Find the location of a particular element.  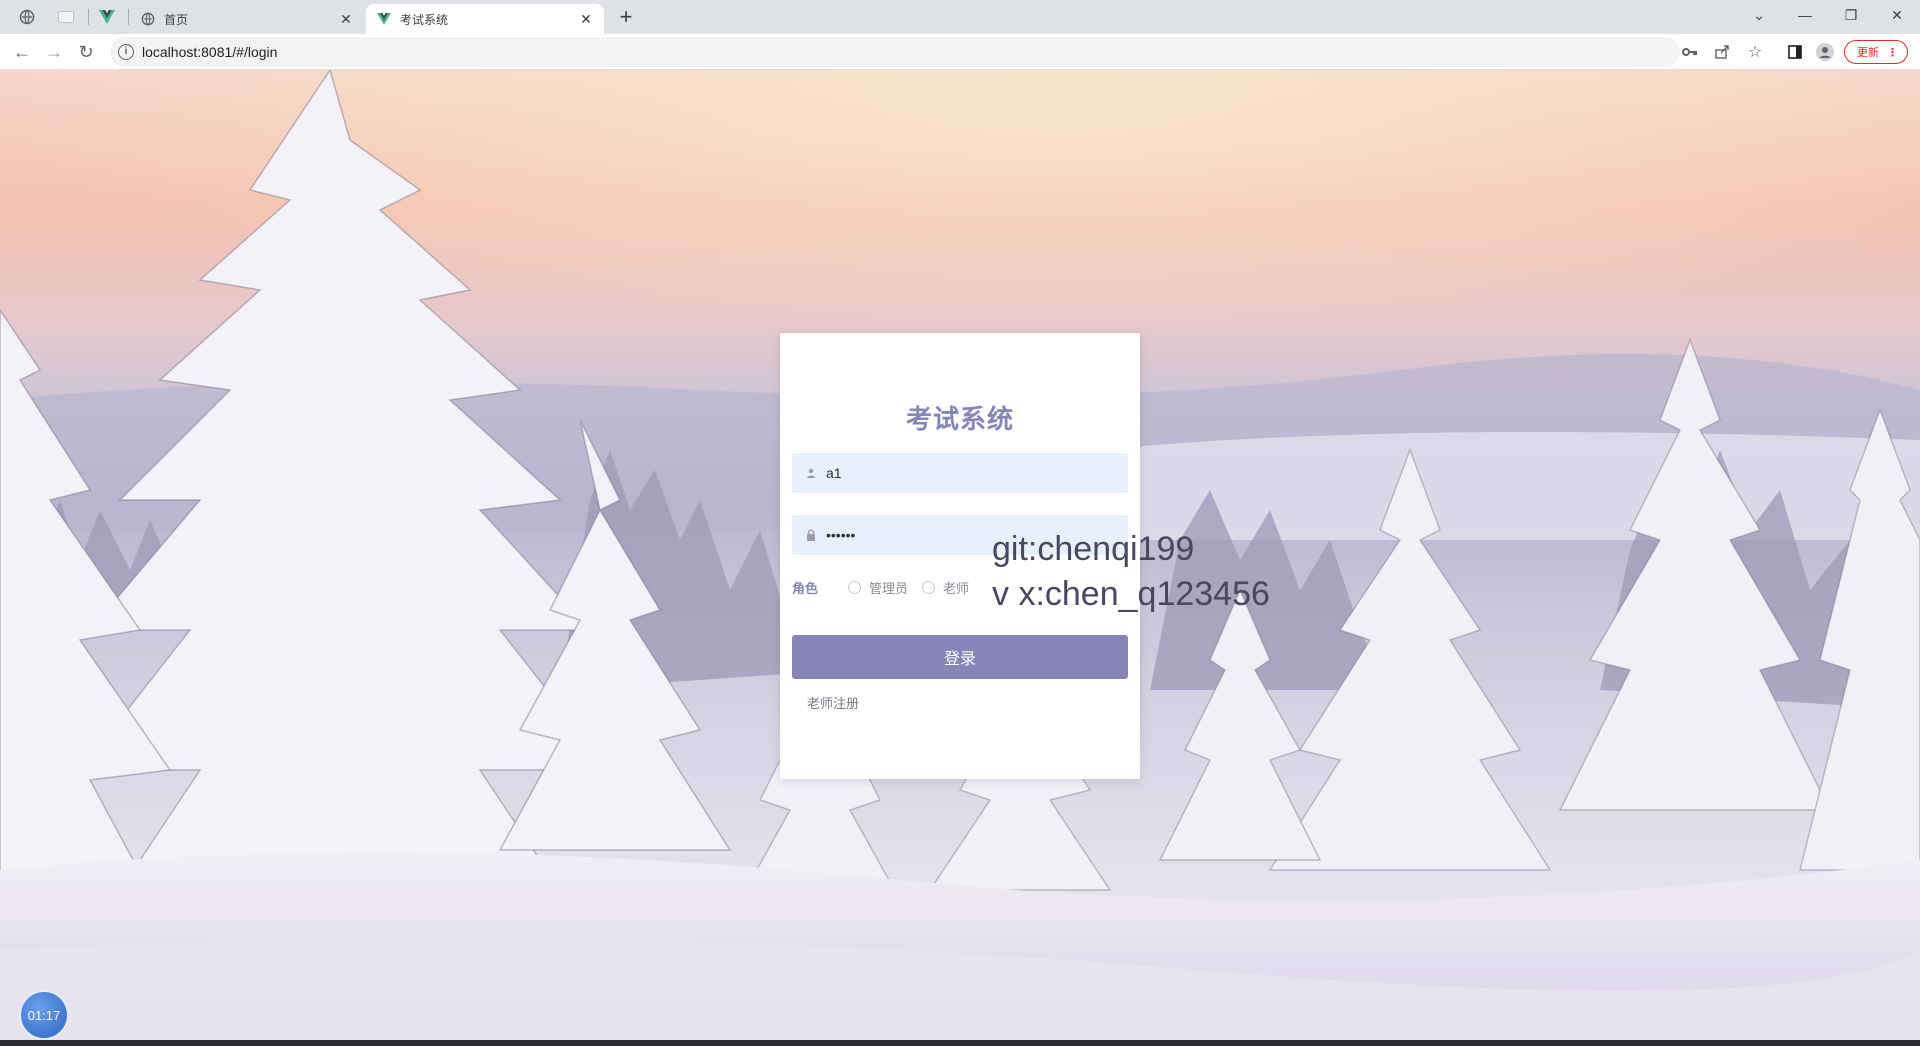

lock-icon is located at coordinates (811, 535).